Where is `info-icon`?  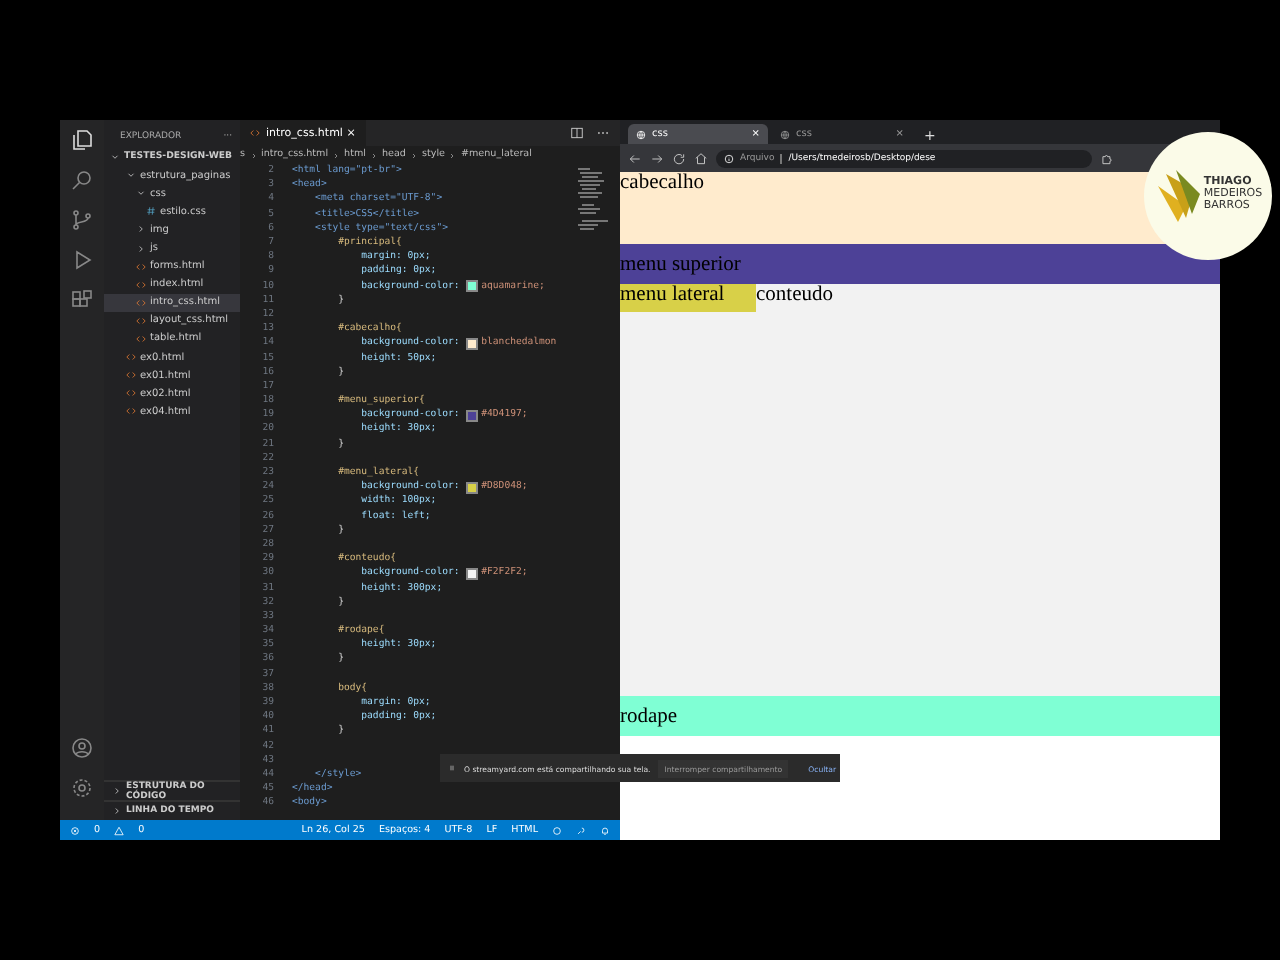
info-icon is located at coordinates (729, 158).